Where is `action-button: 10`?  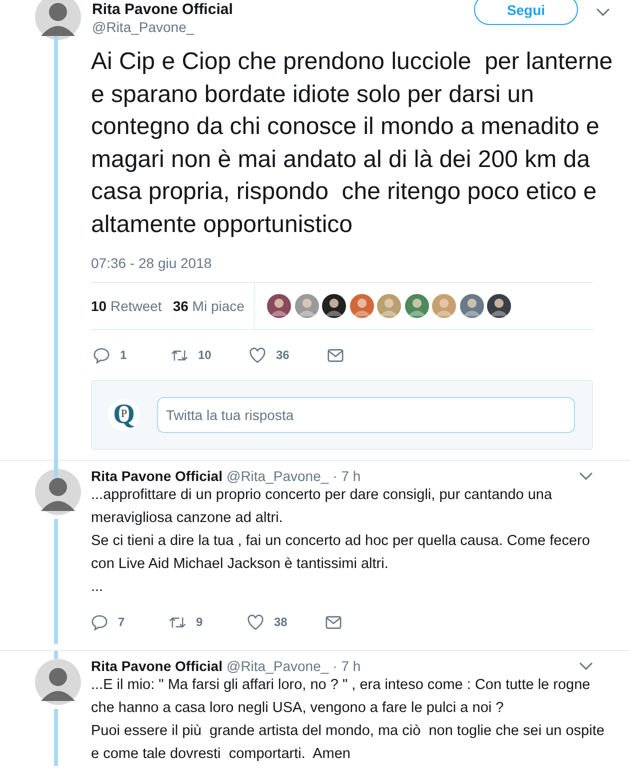 action-button: 10 is located at coordinates (210, 355).